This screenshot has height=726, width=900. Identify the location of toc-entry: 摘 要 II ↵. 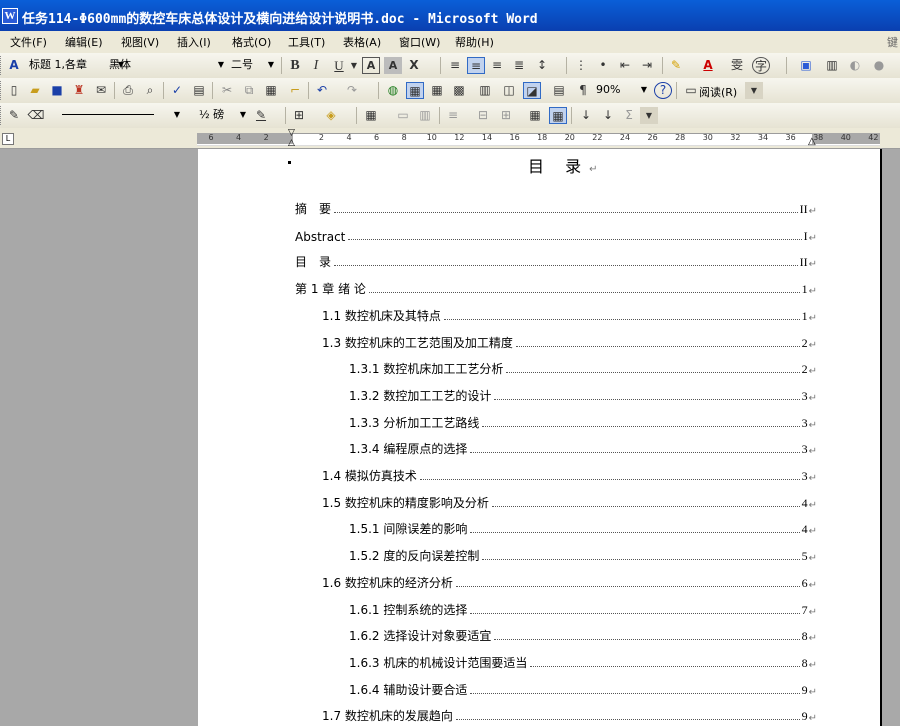
(556, 208).